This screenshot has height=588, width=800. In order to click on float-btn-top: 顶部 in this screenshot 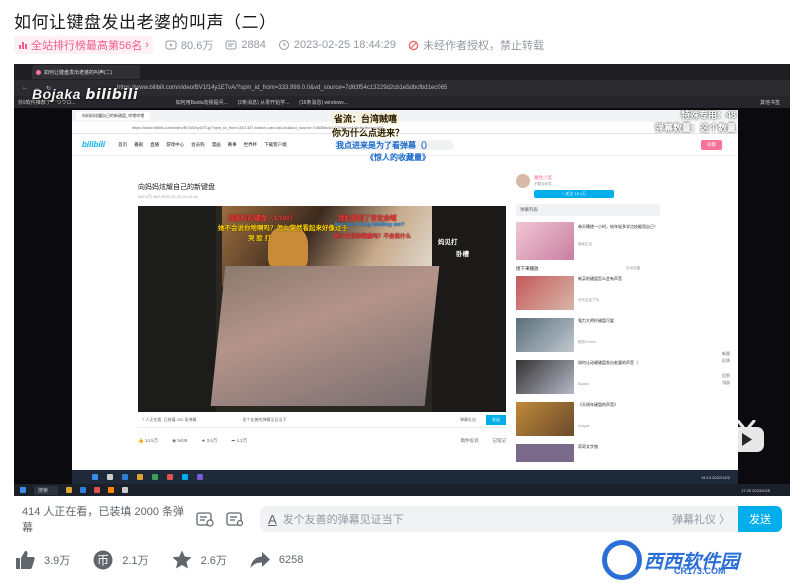, I will do `click(727, 382)`.